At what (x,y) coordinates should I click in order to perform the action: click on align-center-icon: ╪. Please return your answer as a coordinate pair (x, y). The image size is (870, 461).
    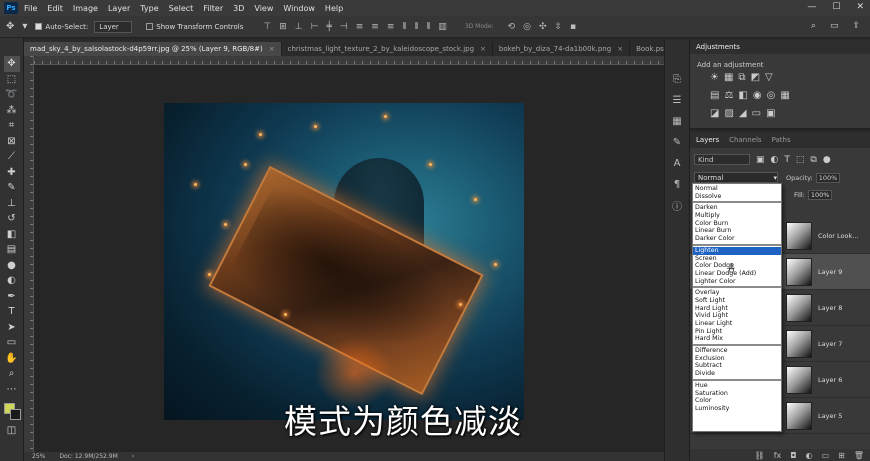
    Looking at the image, I should click on (328, 27).